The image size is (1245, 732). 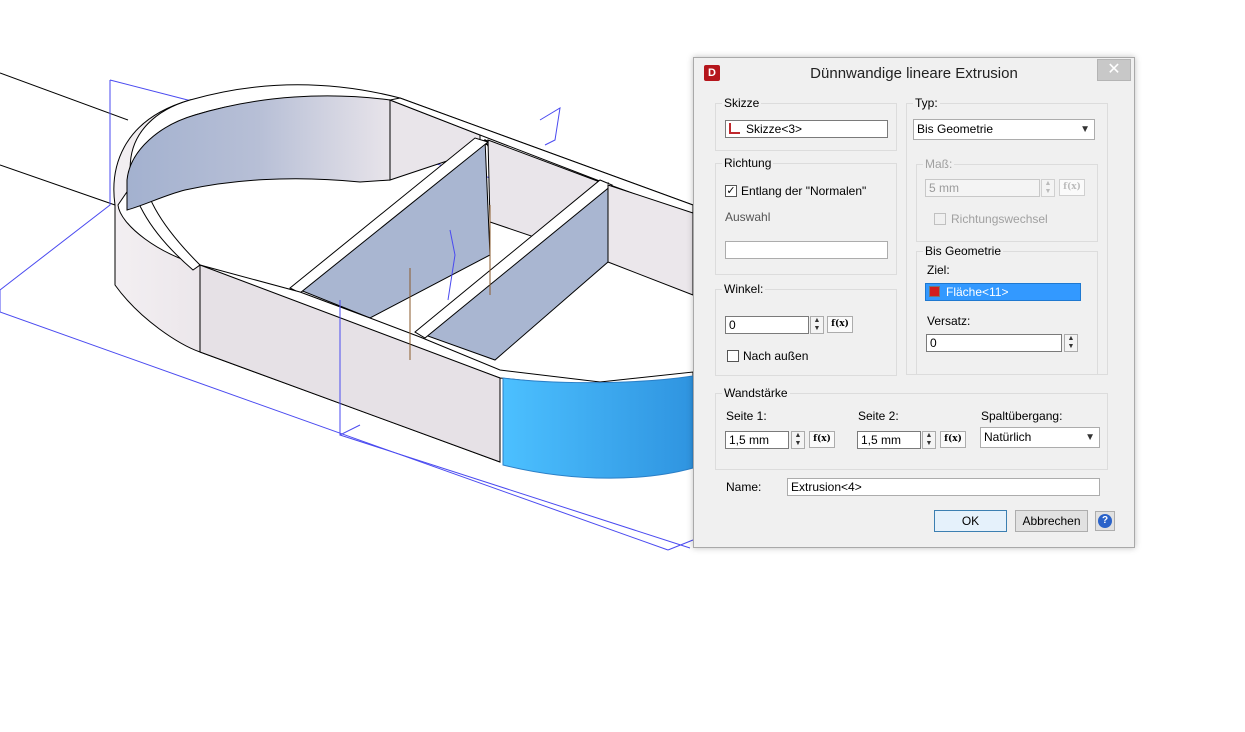 What do you see at coordinates (731, 191) in the screenshot?
I see `normalen-checkbox: ✓` at bounding box center [731, 191].